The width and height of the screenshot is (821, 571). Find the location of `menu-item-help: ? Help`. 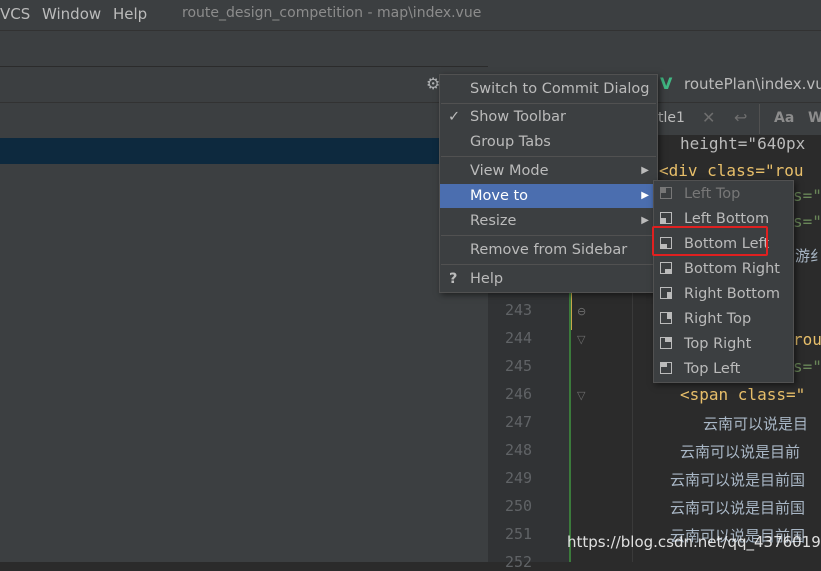

menu-item-help: ? Help is located at coordinates (548, 279).